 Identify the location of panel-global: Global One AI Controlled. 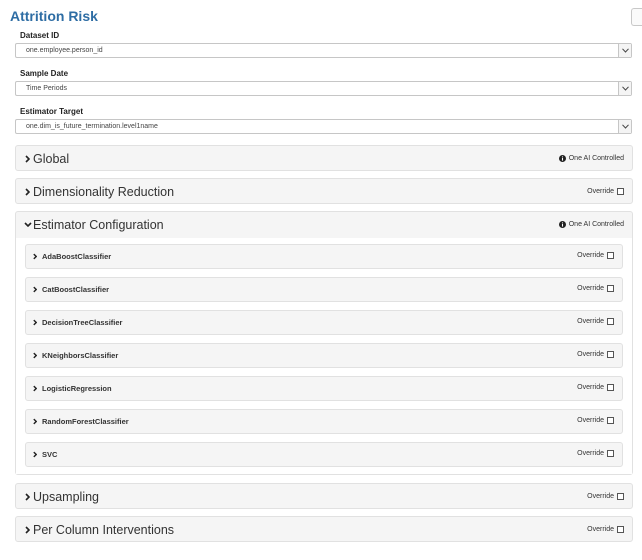
(324, 158).